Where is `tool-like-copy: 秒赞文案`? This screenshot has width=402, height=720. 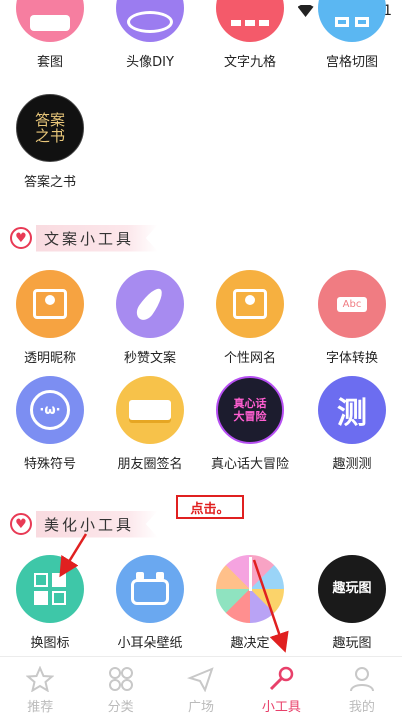
tool-like-copy: 秒赞文案 is located at coordinates (150, 318).